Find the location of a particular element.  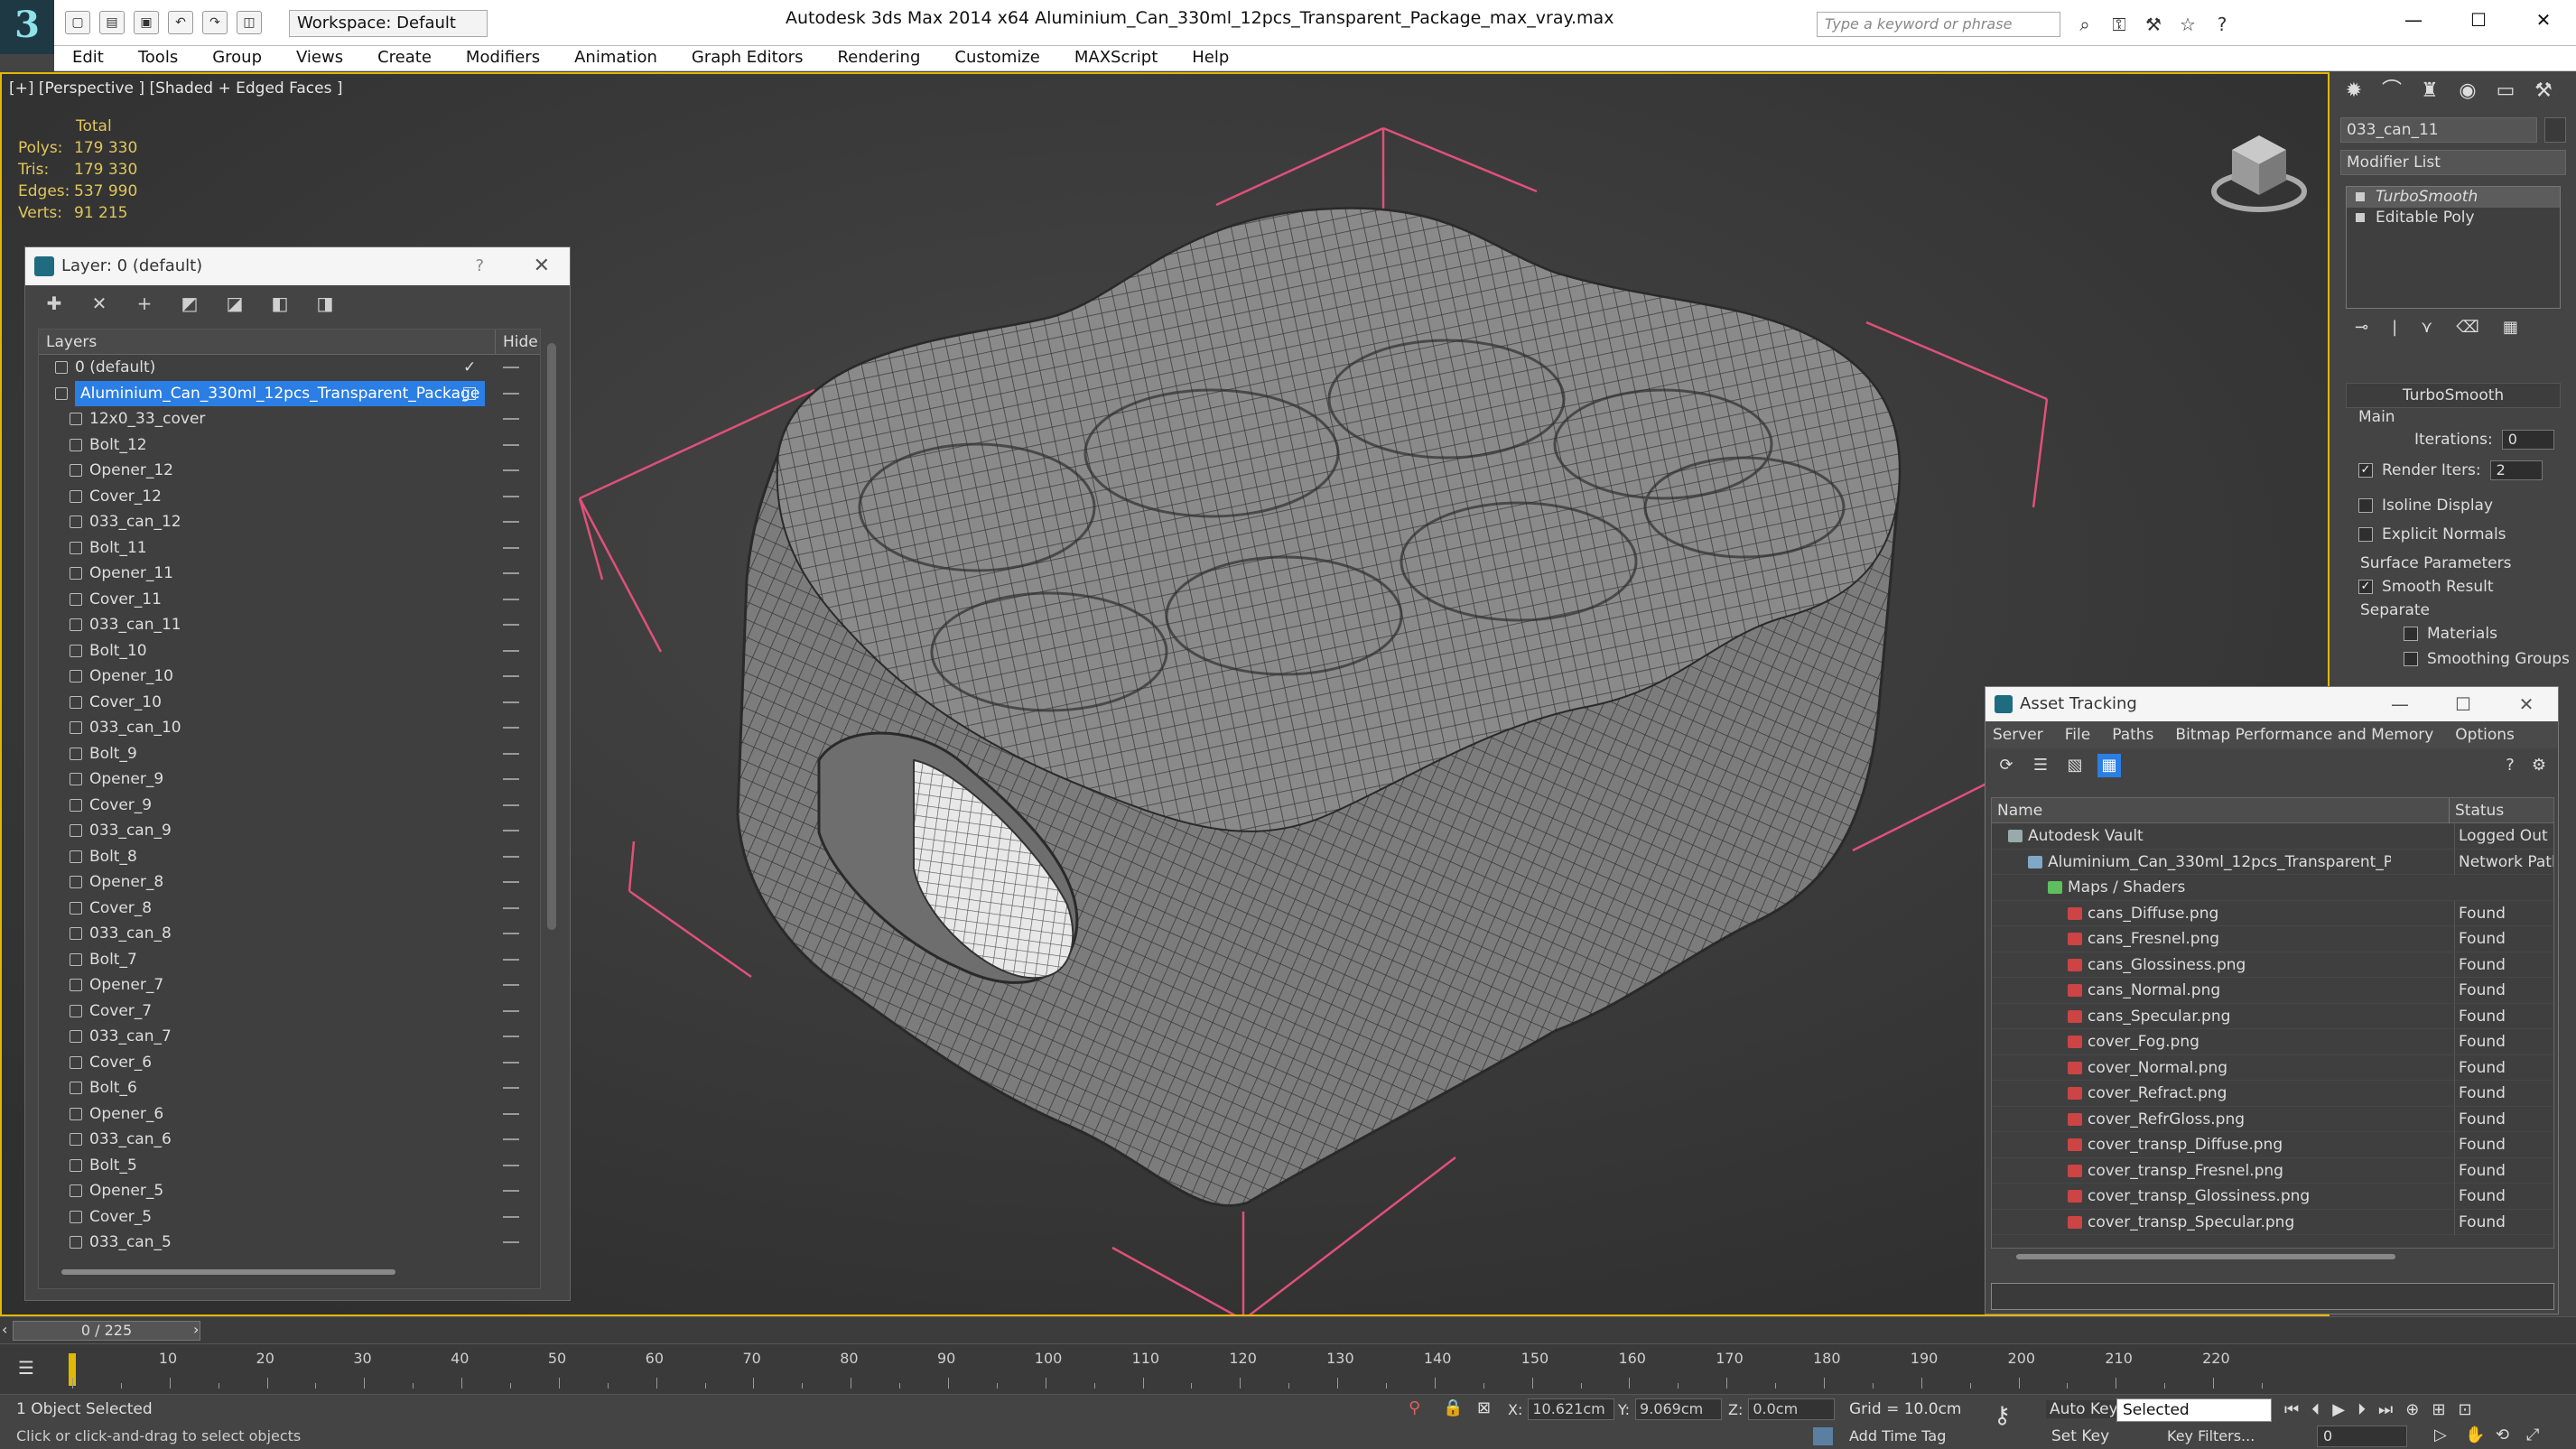

display-tab-icon: ▭ is located at coordinates (2505, 91).